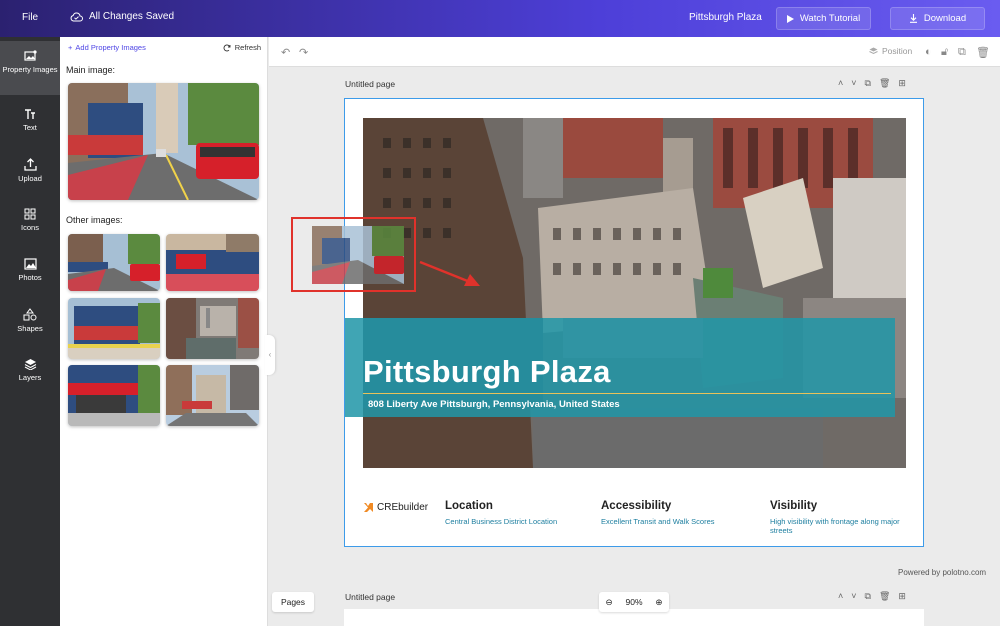 This screenshot has height=626, width=1000. What do you see at coordinates (794, 506) in the screenshot?
I see `feature-title: Visibility` at bounding box center [794, 506].